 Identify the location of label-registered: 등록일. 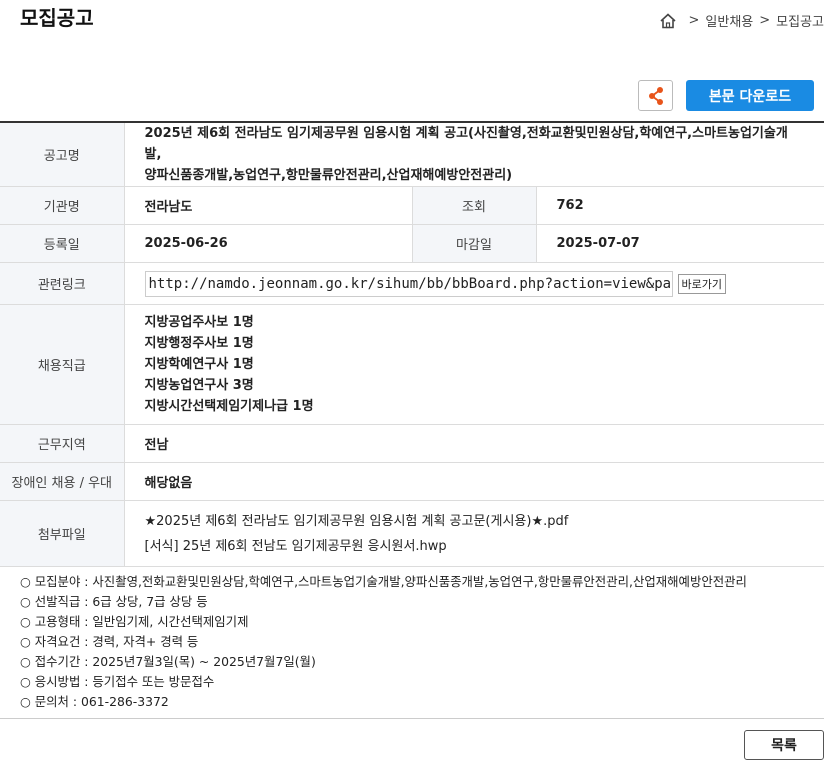
(62, 243).